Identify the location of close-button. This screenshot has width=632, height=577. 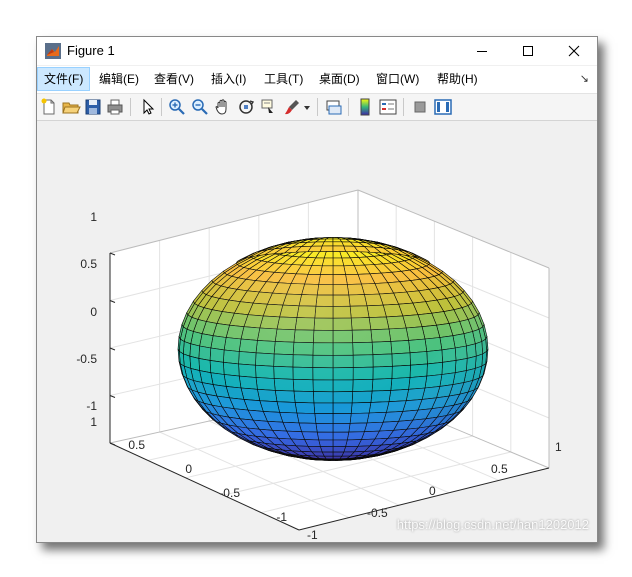
(574, 51).